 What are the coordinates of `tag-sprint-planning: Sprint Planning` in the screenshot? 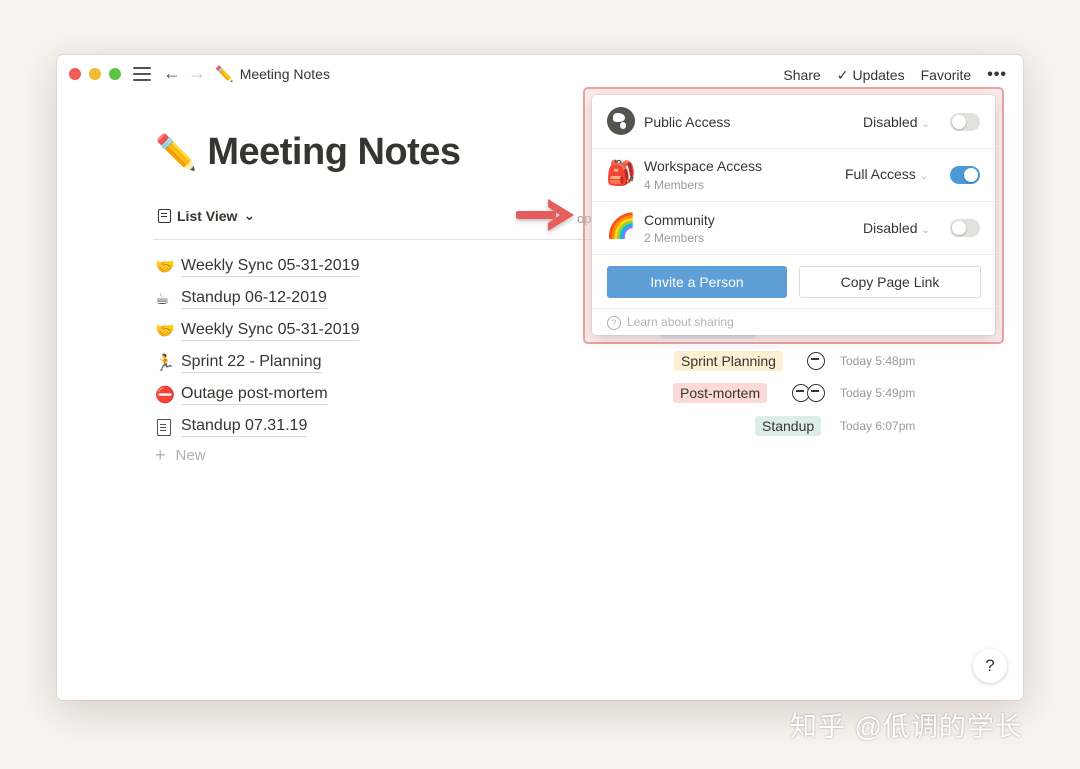 It's located at (728, 361).